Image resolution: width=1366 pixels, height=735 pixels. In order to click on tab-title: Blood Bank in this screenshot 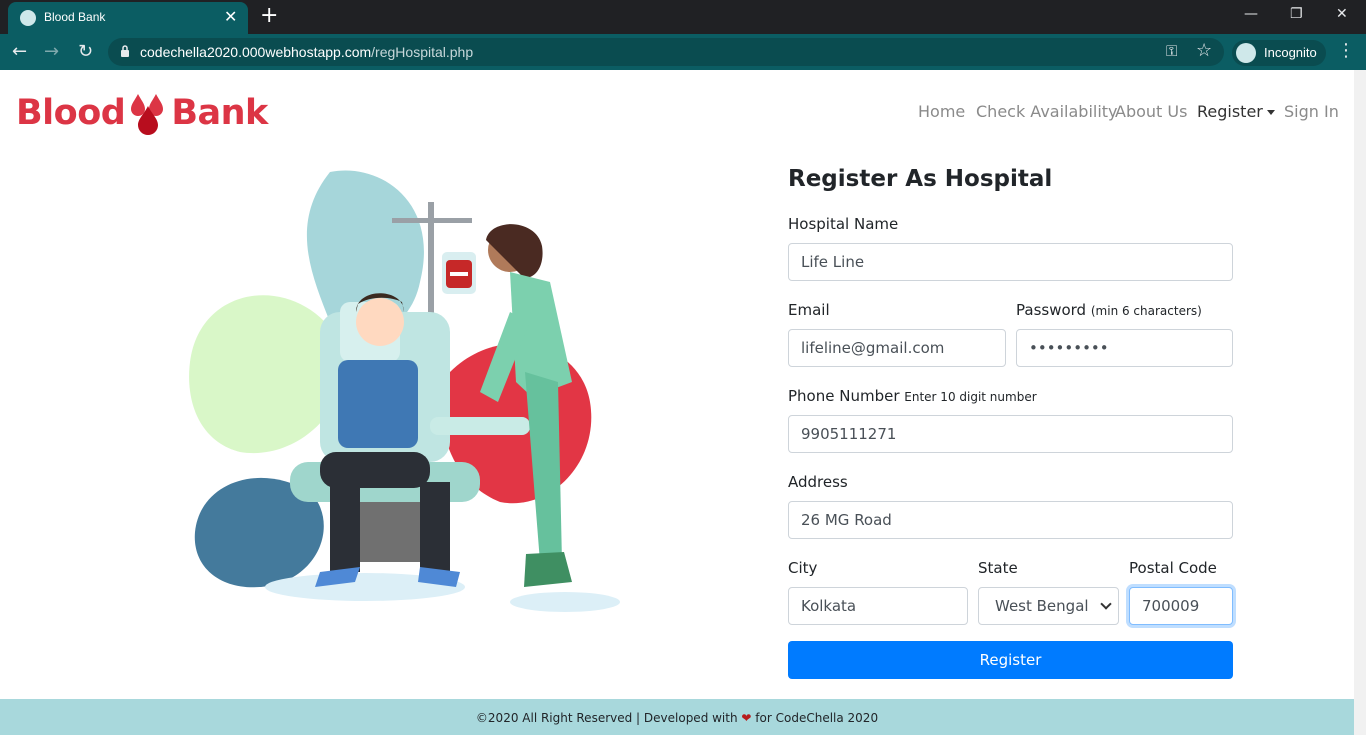, I will do `click(75, 17)`.